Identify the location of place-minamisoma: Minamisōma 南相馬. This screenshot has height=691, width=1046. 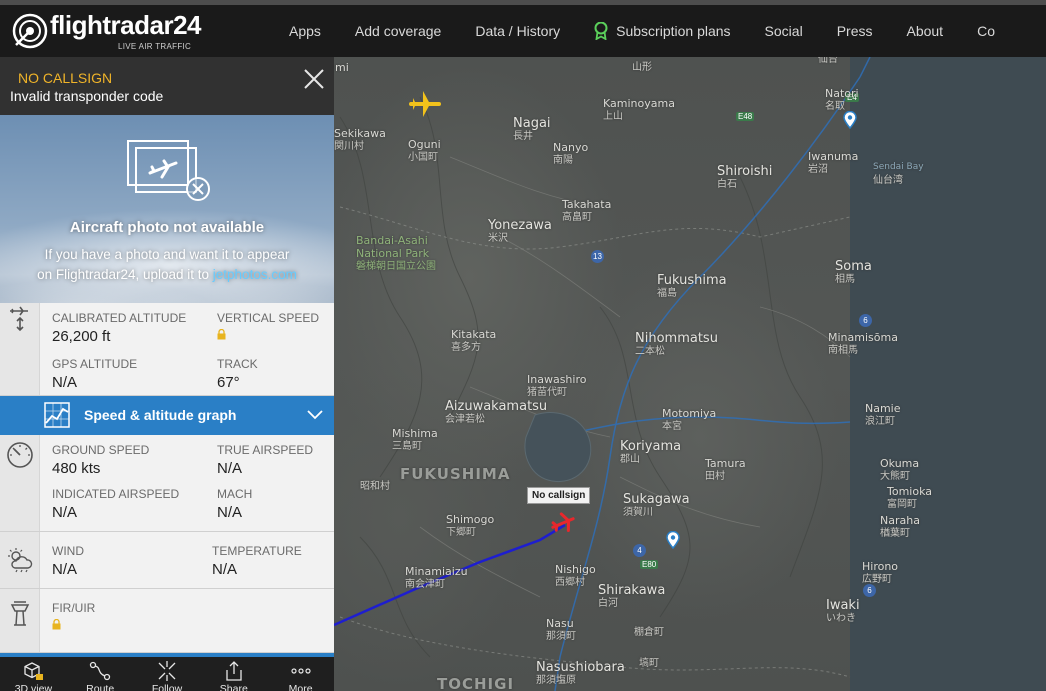
(863, 343).